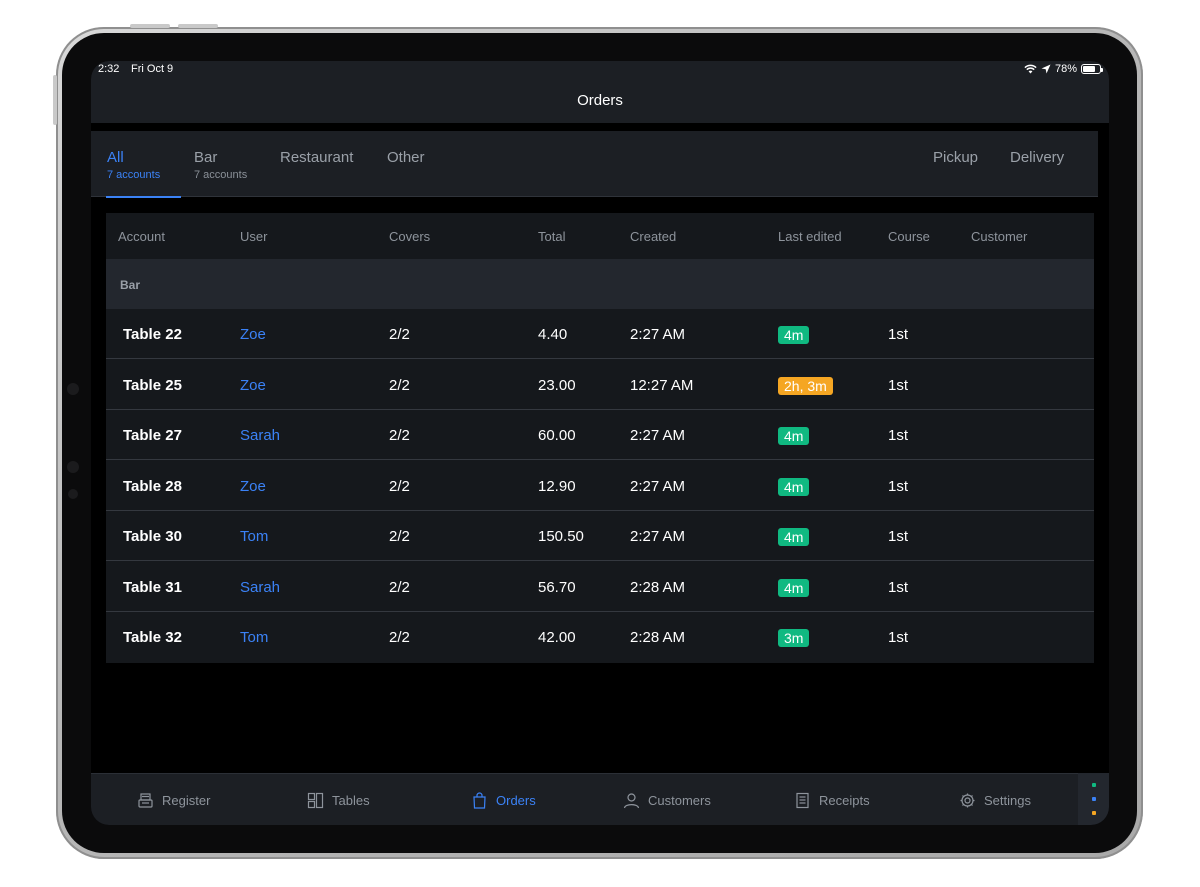 The height and width of the screenshot is (887, 1200). Describe the element at coordinates (409, 236) in the screenshot. I see `column-header-covers: Covers` at that location.